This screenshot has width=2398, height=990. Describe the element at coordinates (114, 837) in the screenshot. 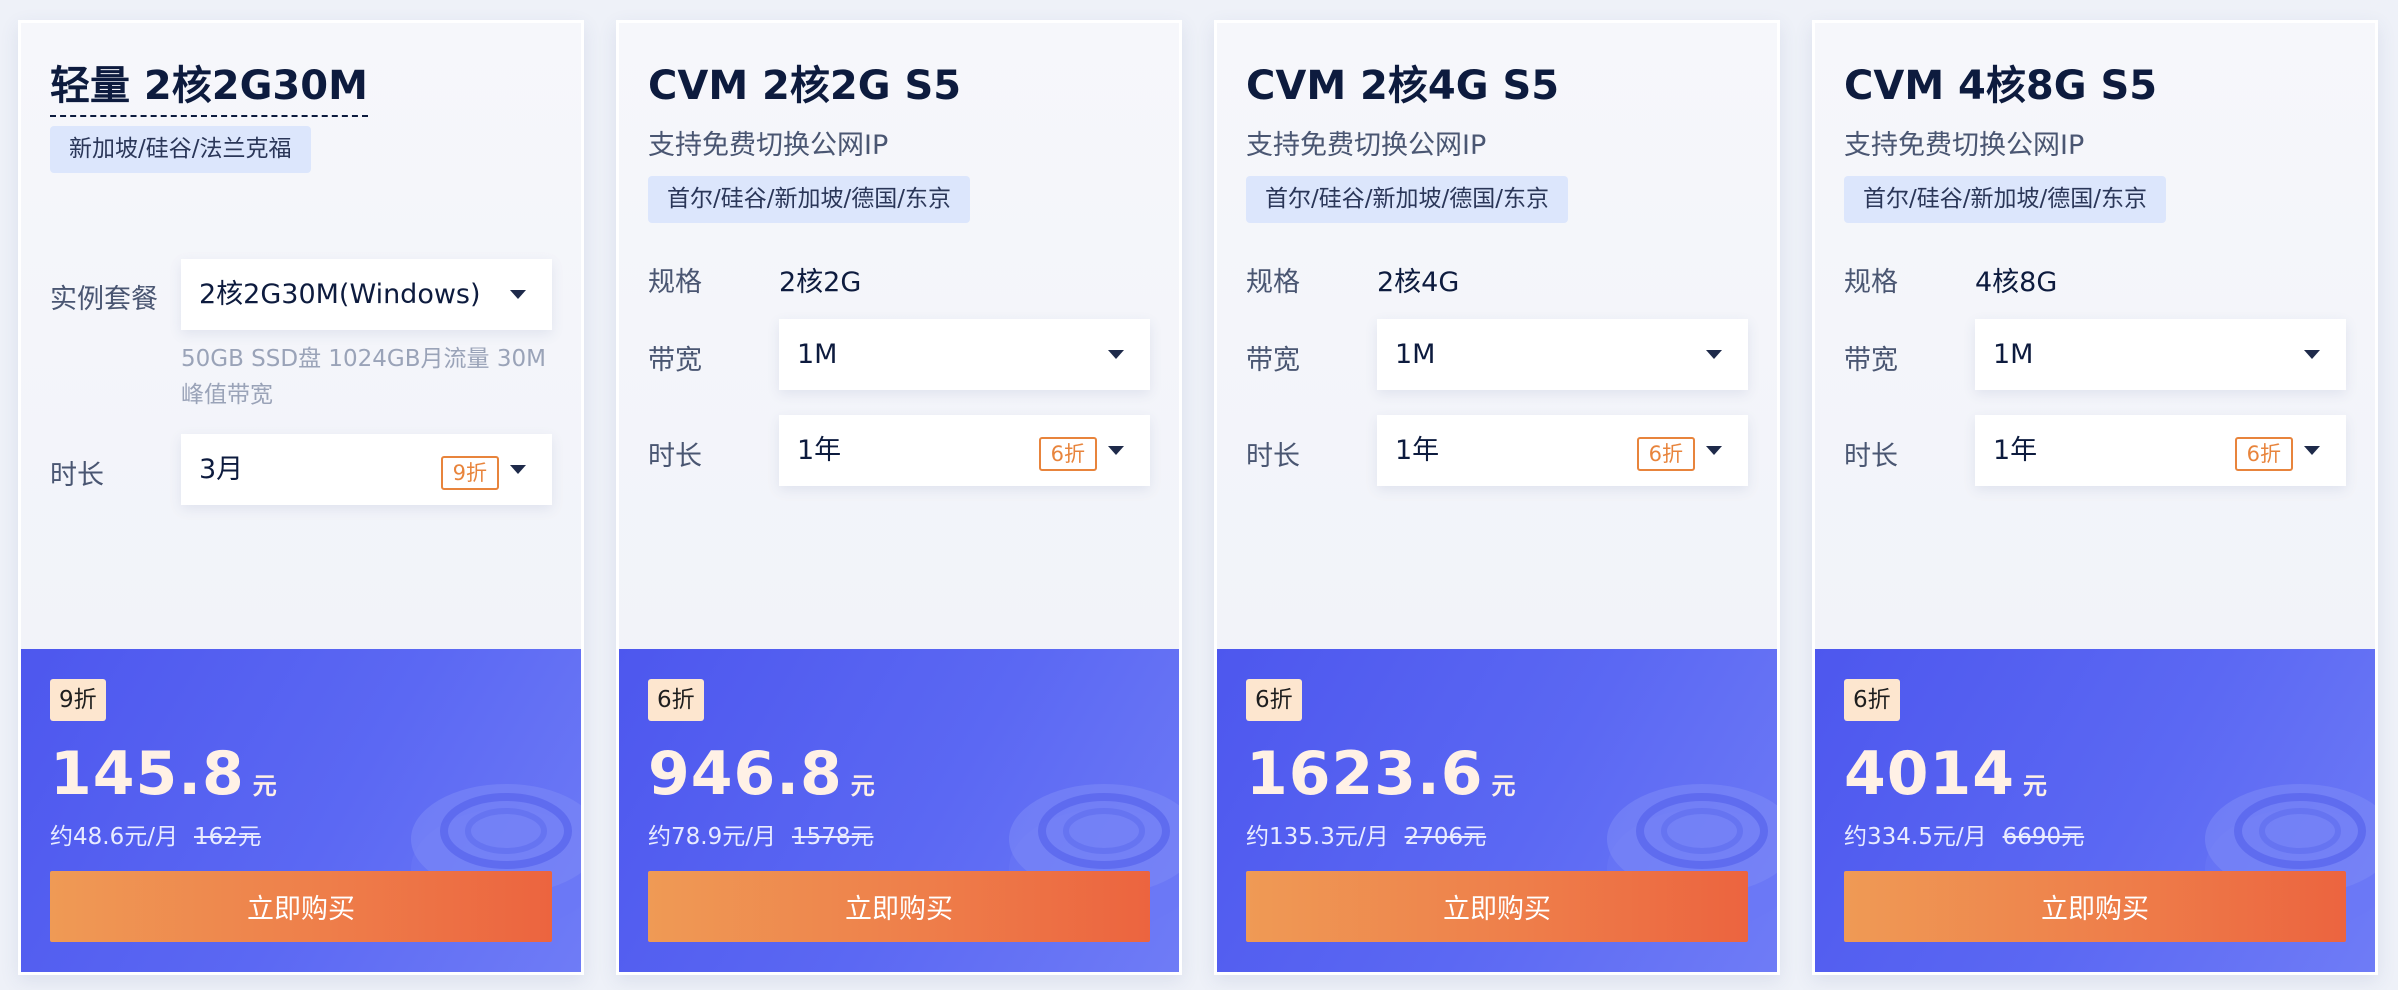

I see `monthly-price: 约48.6元/月` at that location.